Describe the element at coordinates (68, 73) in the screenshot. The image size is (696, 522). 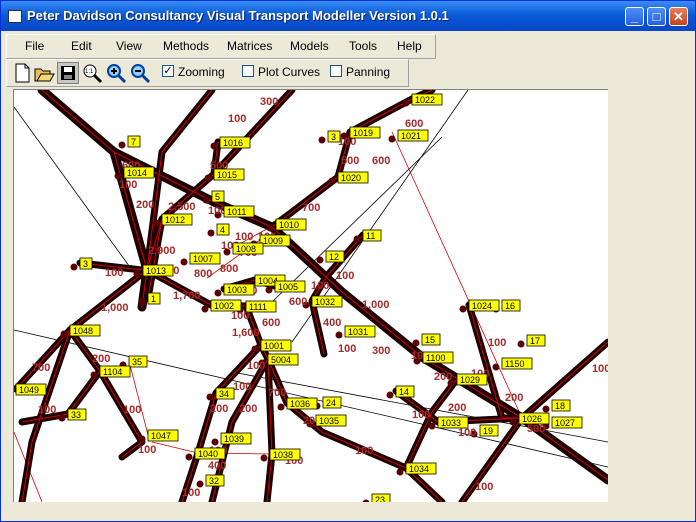
I see `save-disk-icon` at that location.